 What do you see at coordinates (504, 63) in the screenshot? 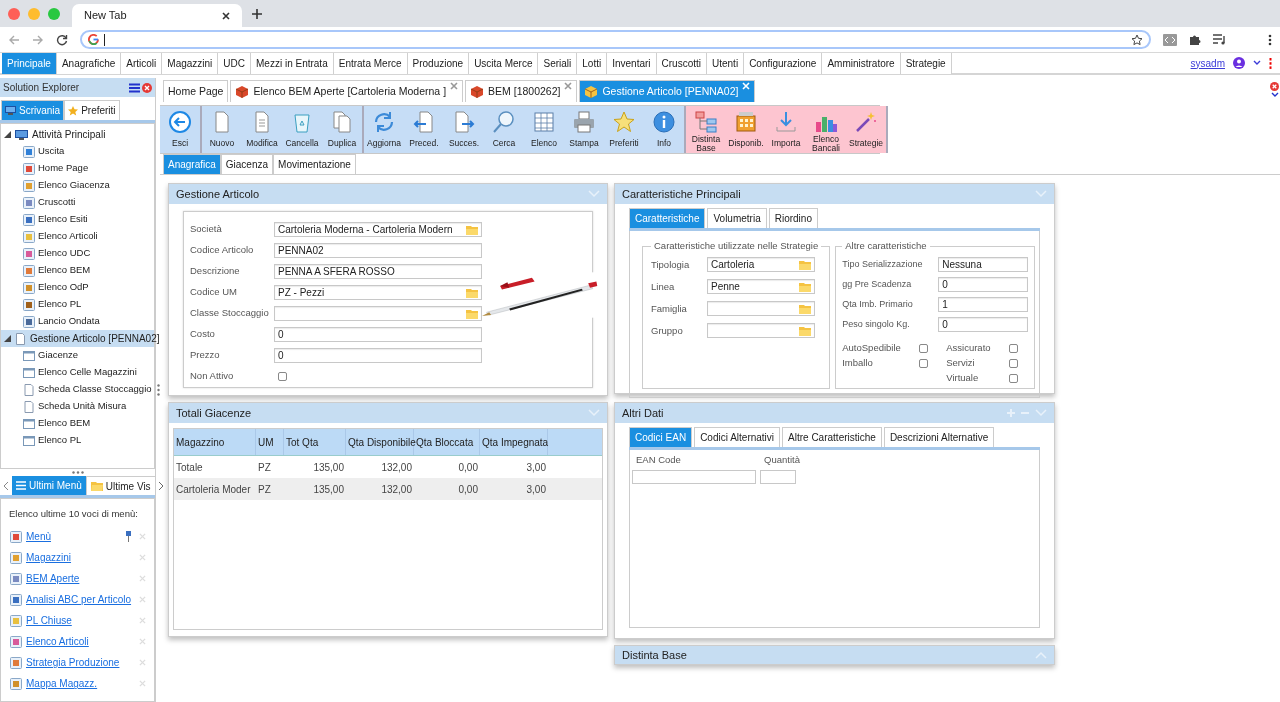
I see `menu-item: Uscita Merce` at bounding box center [504, 63].